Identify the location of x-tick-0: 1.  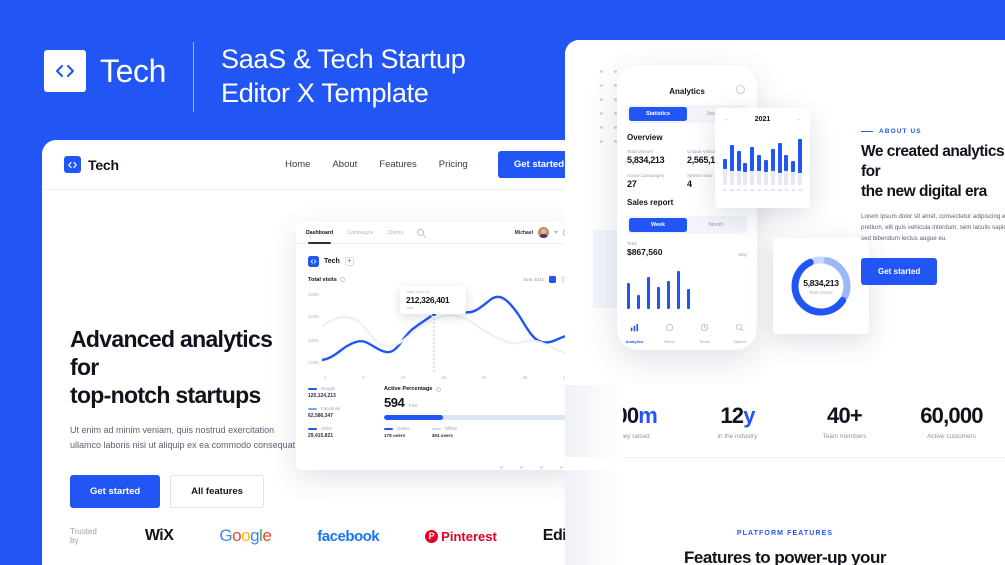
(325, 377).